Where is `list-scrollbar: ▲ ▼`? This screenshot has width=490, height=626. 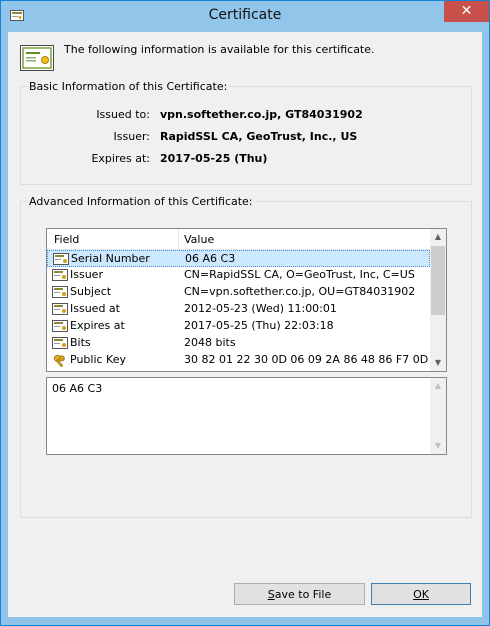 list-scrollbar: ▲ ▼ is located at coordinates (438, 300).